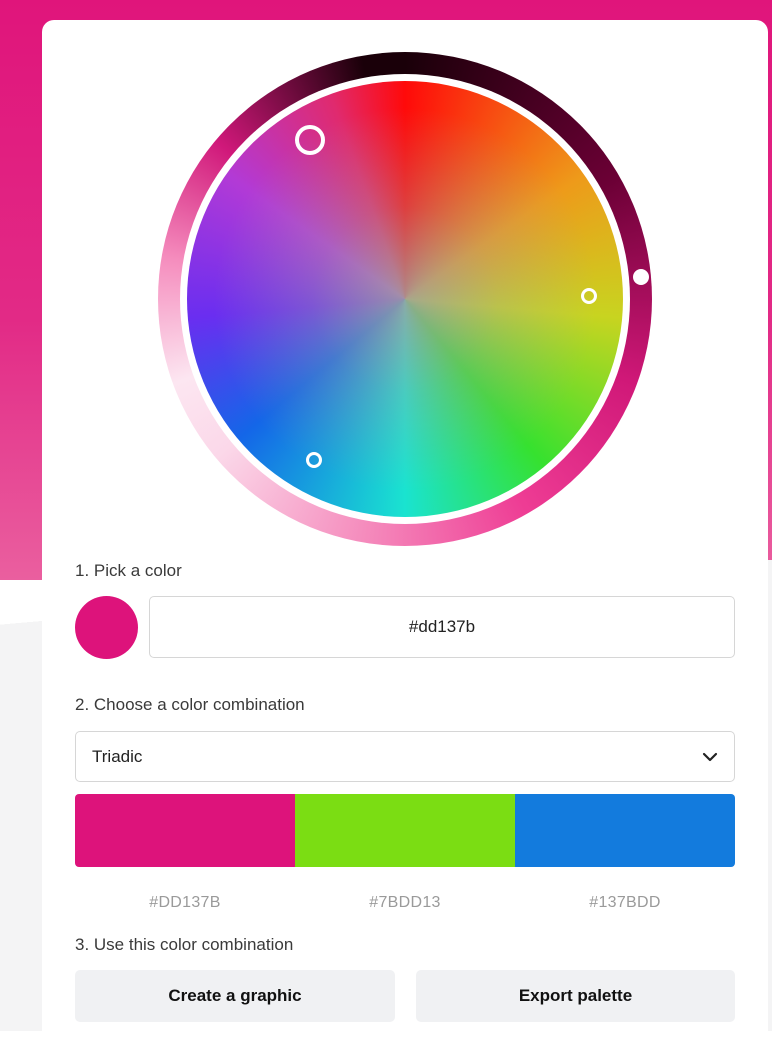 This screenshot has width=772, height=1060. Describe the element at coordinates (106, 627) in the screenshot. I see `selected-color-swatch` at that location.